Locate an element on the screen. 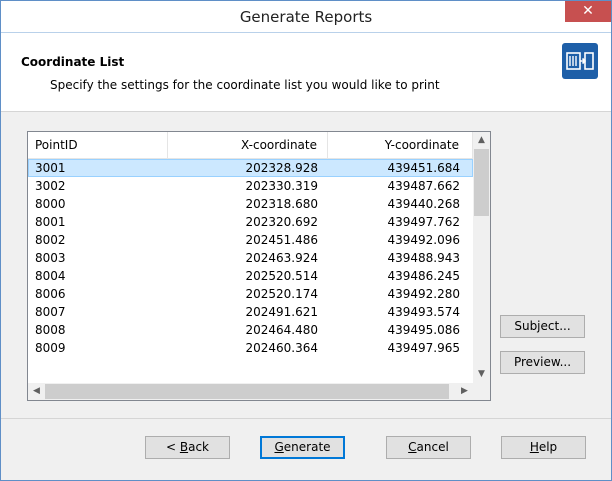  column-header-pointid: PointID is located at coordinates (98, 145).